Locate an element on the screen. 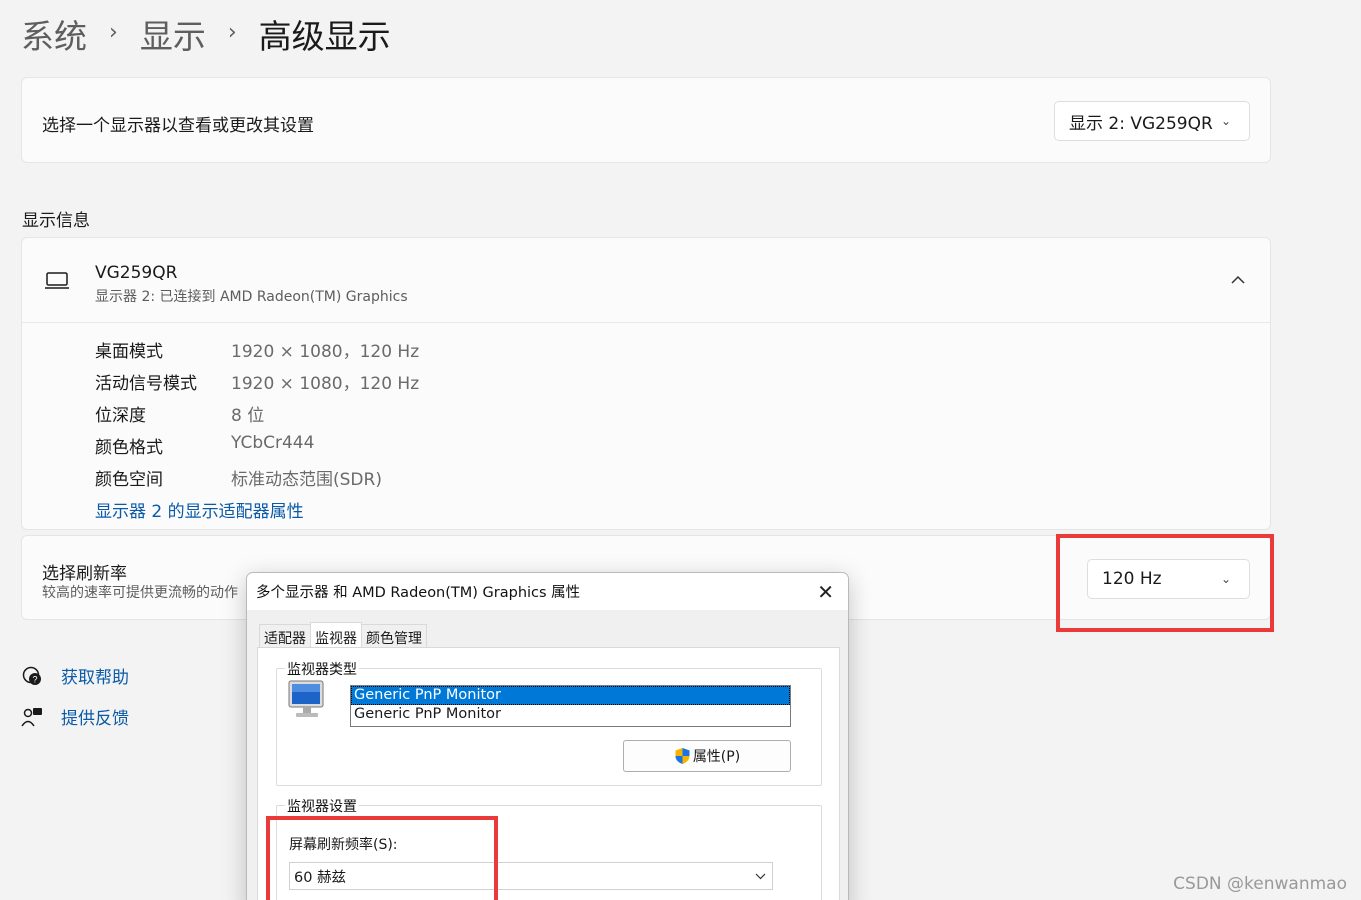 The height and width of the screenshot is (900, 1361). breadcrumb: 系统 › 显示 › 高级显示 is located at coordinates (206, 34).